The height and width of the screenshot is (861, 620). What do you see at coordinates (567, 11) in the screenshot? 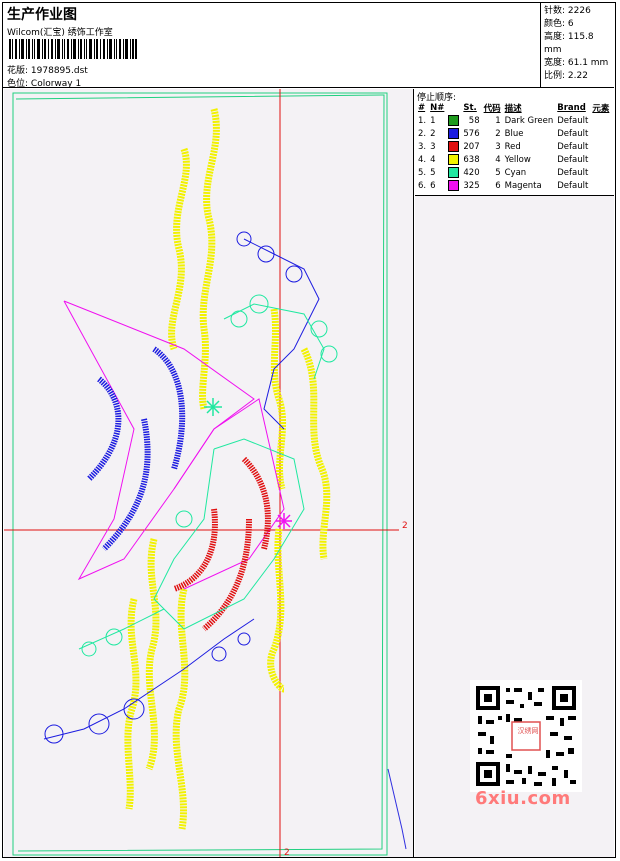
I see `stitch-count: 针数: 2226` at bounding box center [567, 11].